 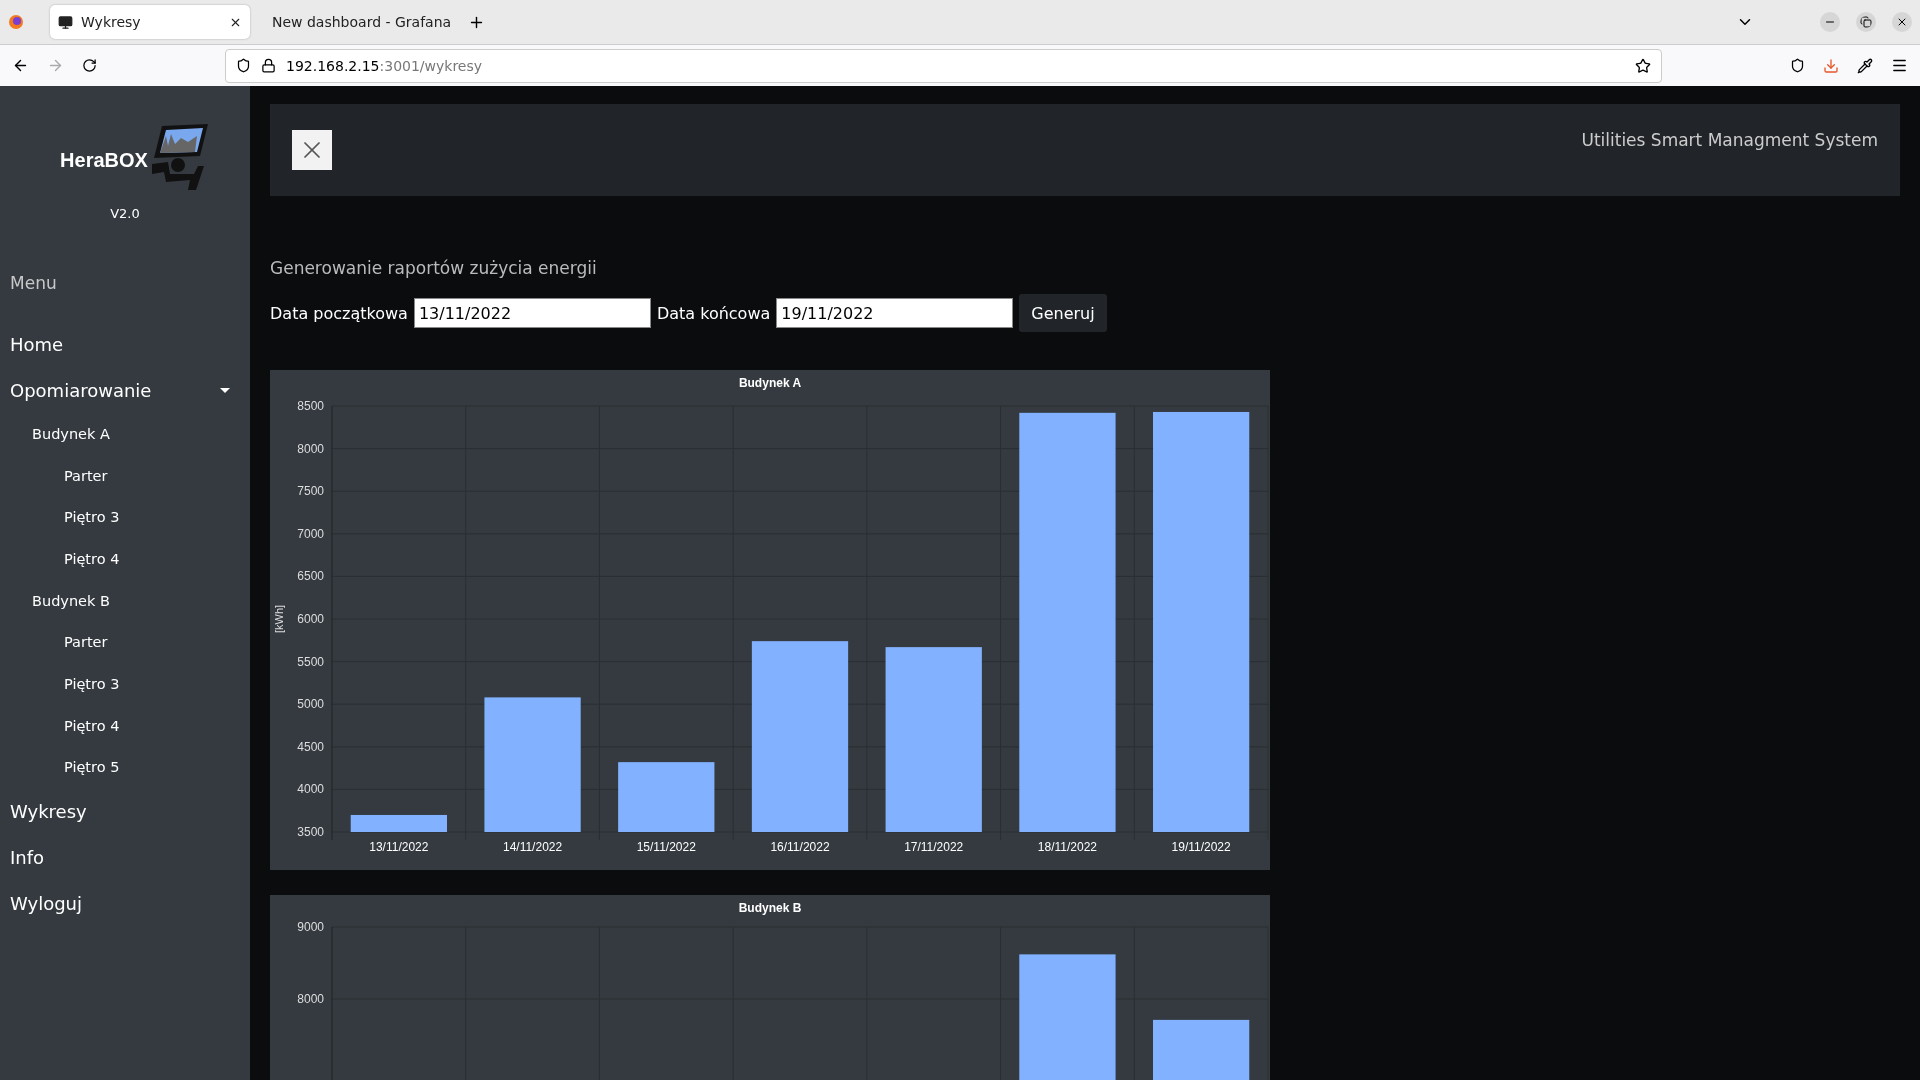 I want to click on url-text: 192.168.2.15:3001/wykresy, so click(x=385, y=65).